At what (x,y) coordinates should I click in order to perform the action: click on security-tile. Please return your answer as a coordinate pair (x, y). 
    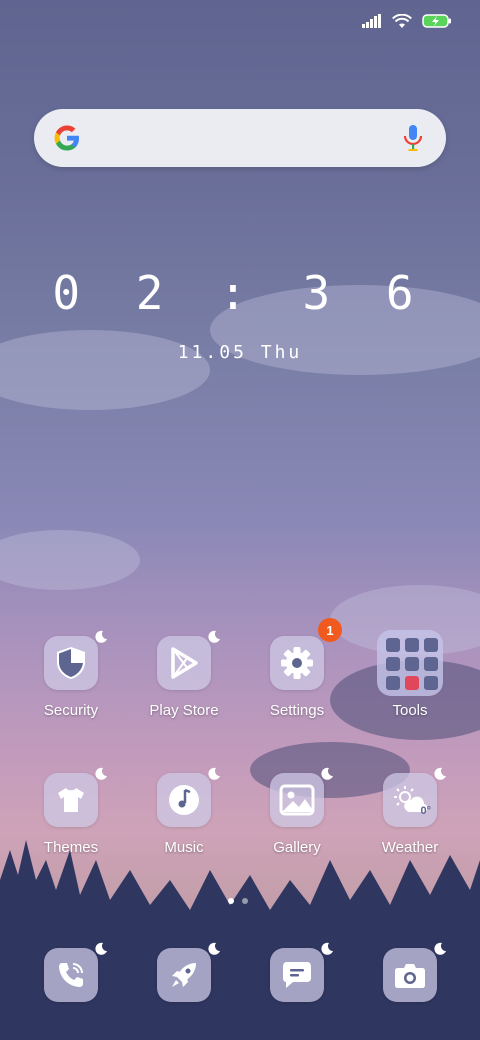
    Looking at the image, I should click on (75, 660).